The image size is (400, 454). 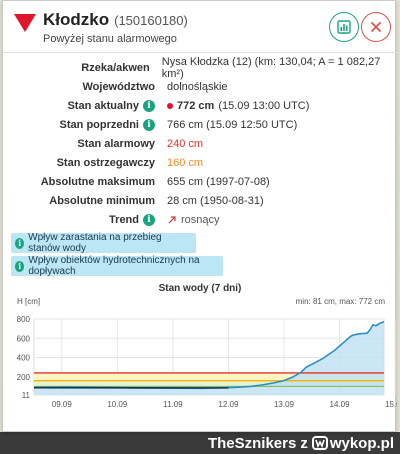 What do you see at coordinates (97, 181) in the screenshot?
I see `info-label: Absolutne maksimum` at bounding box center [97, 181].